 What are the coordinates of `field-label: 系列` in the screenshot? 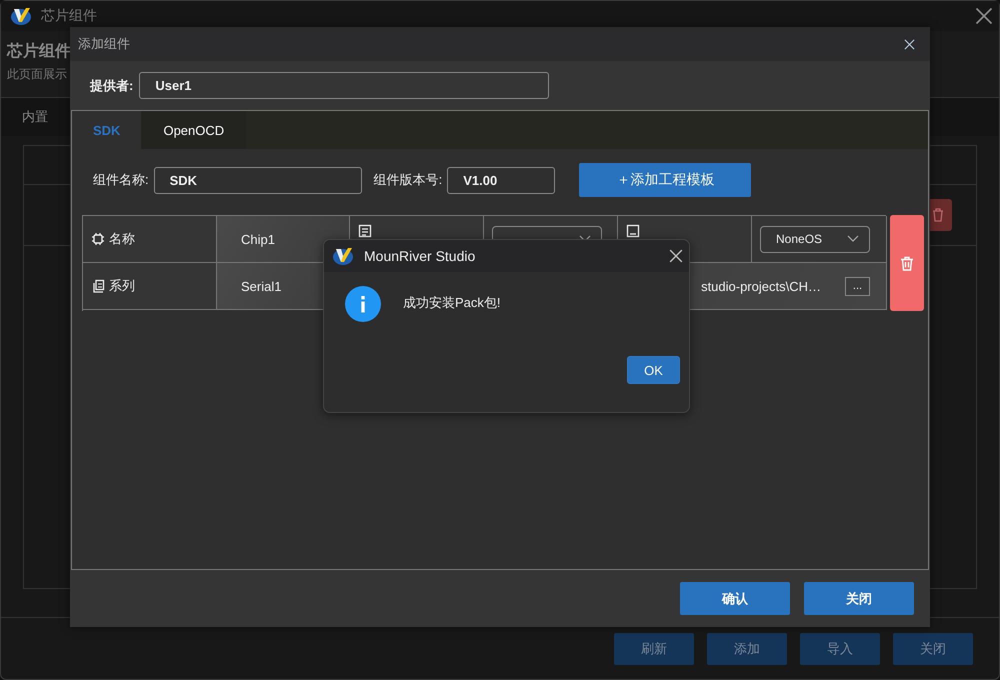 It's located at (122, 286).